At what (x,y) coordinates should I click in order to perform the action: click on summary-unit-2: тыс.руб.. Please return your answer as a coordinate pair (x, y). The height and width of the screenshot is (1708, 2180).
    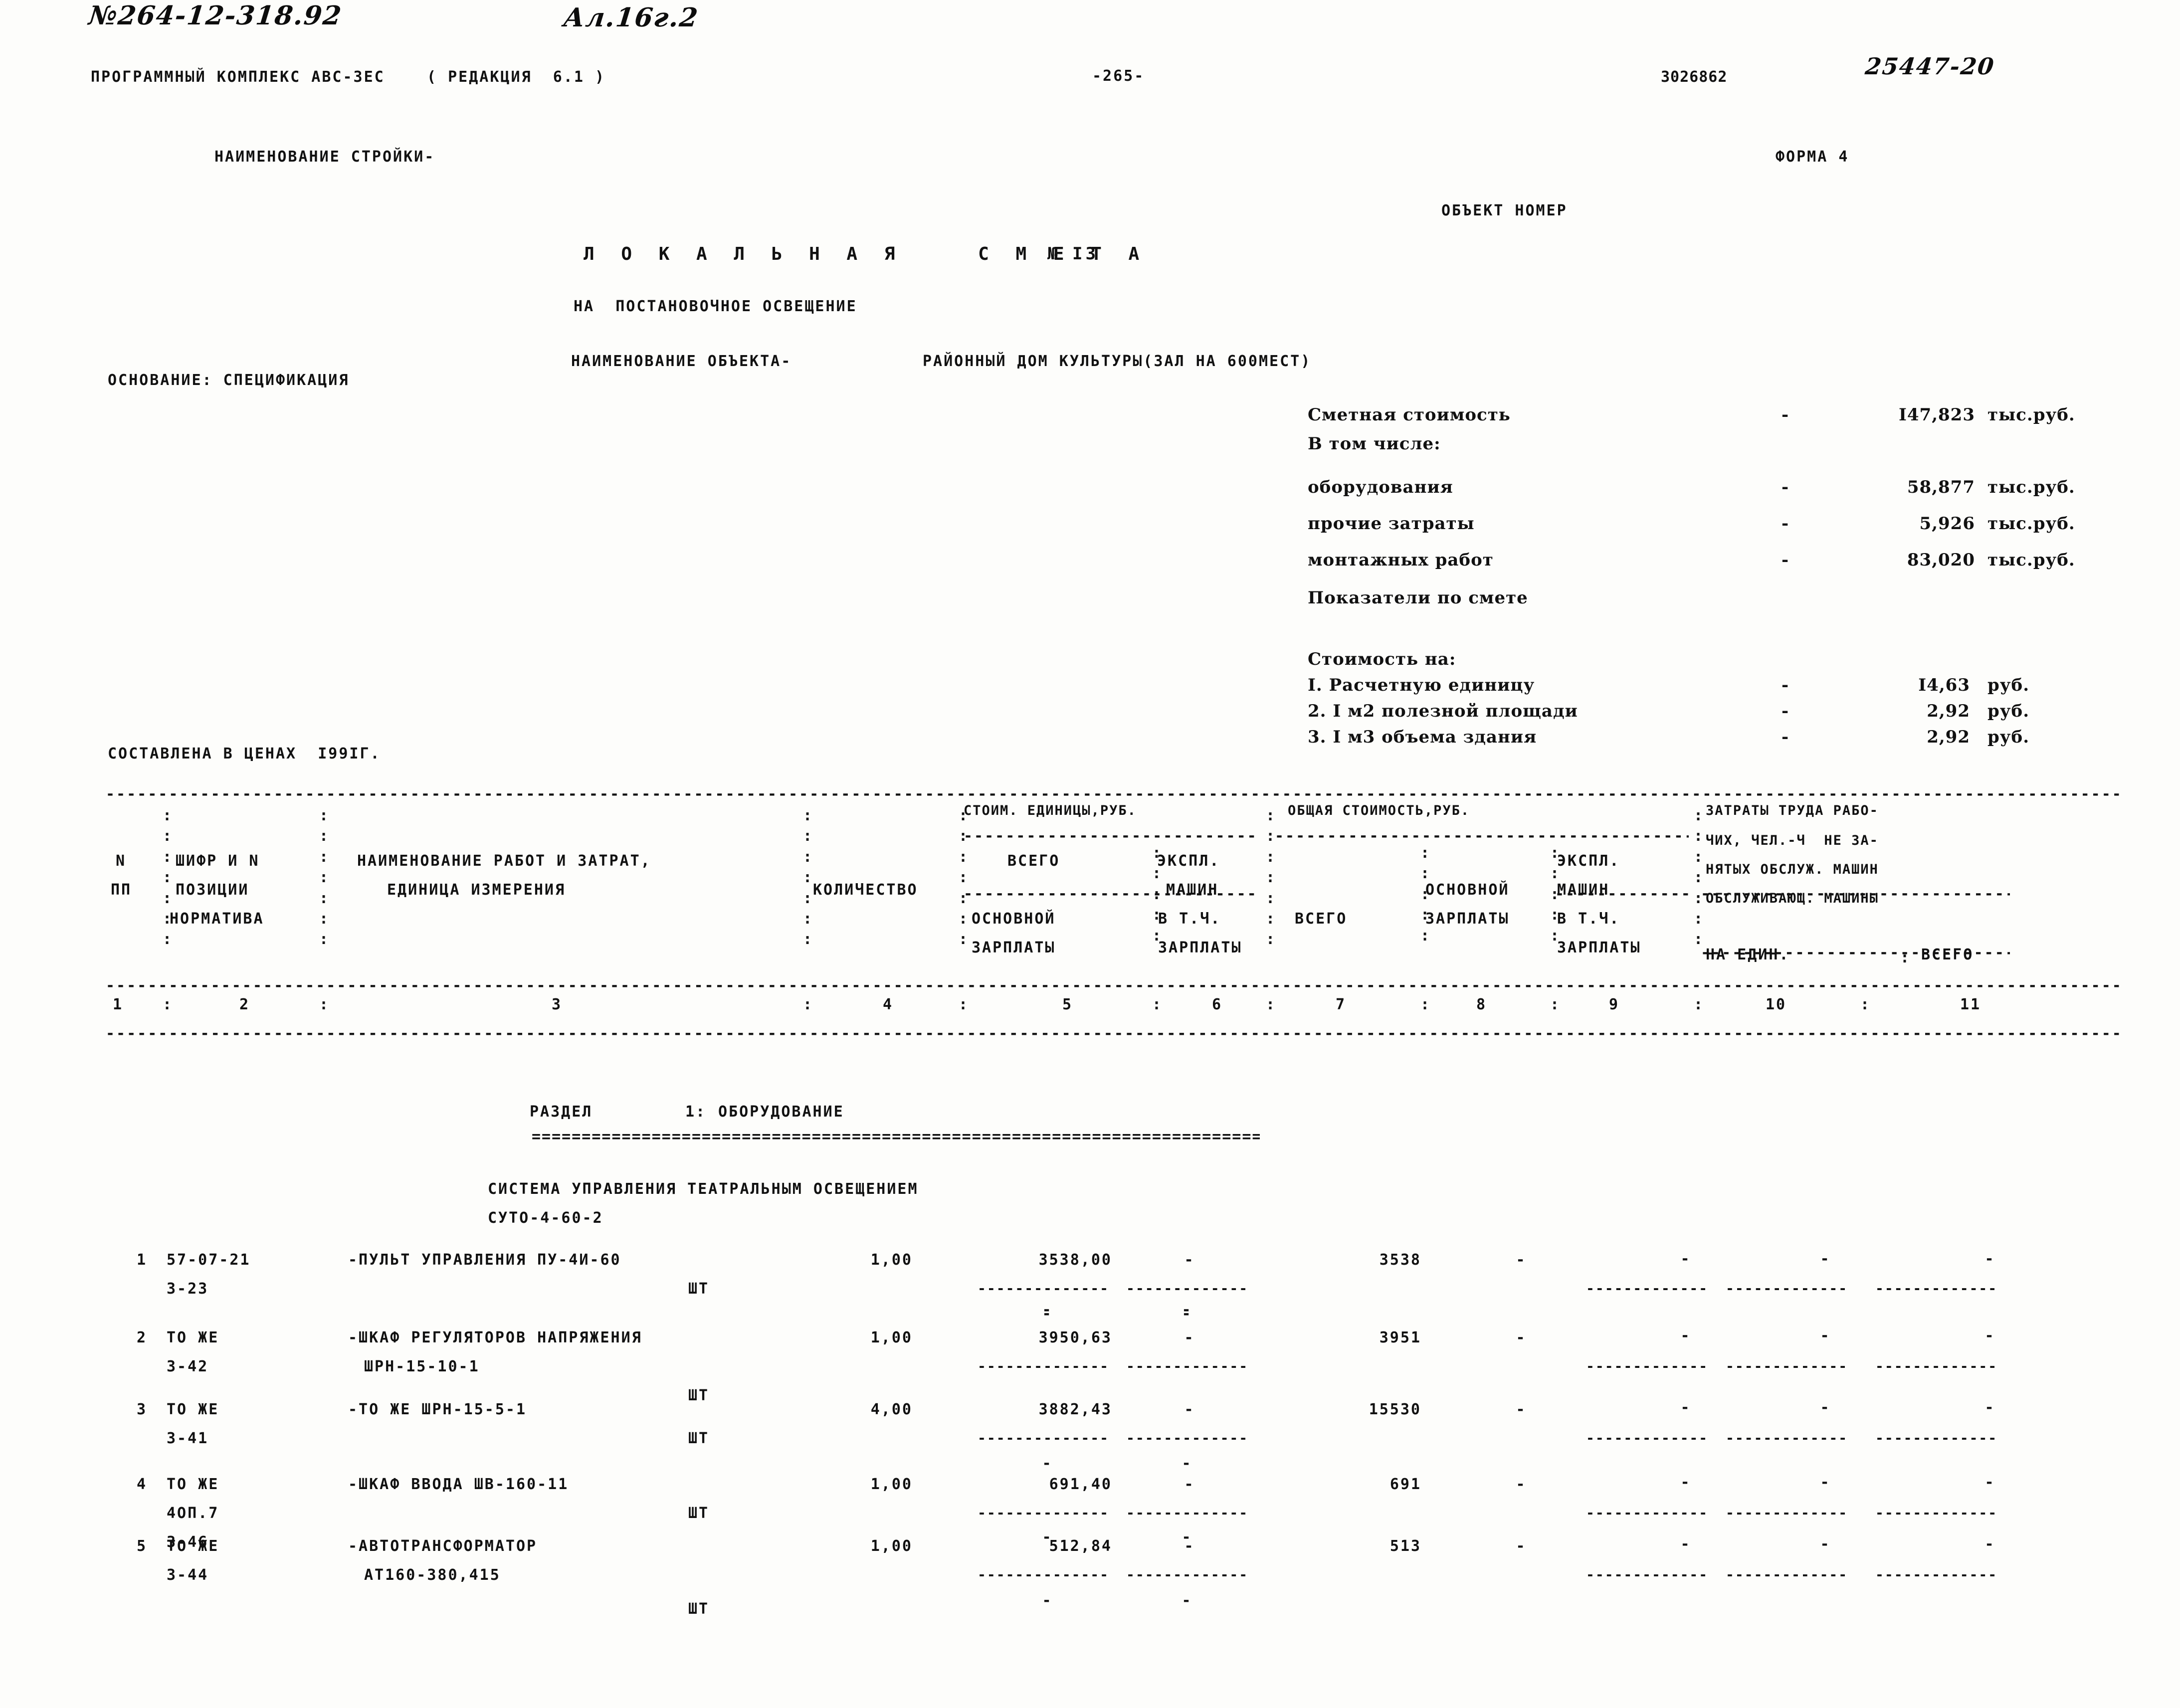
    Looking at the image, I should click on (2031, 487).